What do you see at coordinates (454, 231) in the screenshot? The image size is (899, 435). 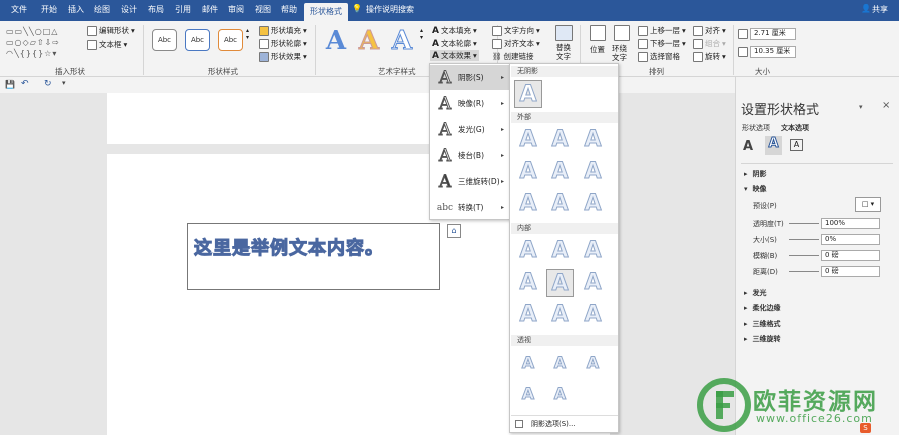 I see `layout-options-icon: ⌂` at bounding box center [454, 231].